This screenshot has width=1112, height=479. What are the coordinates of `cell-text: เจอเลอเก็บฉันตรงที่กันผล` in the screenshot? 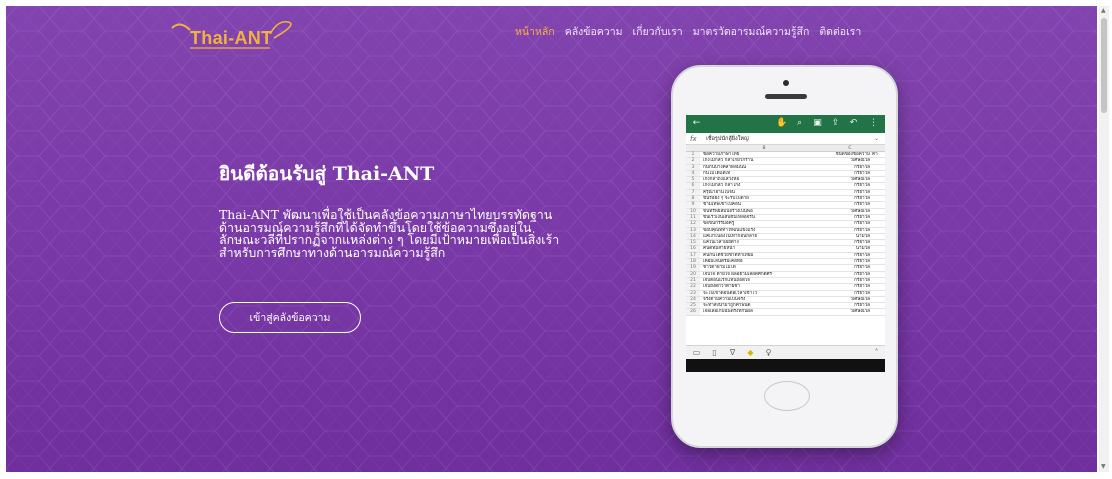 It's located at (764, 311).